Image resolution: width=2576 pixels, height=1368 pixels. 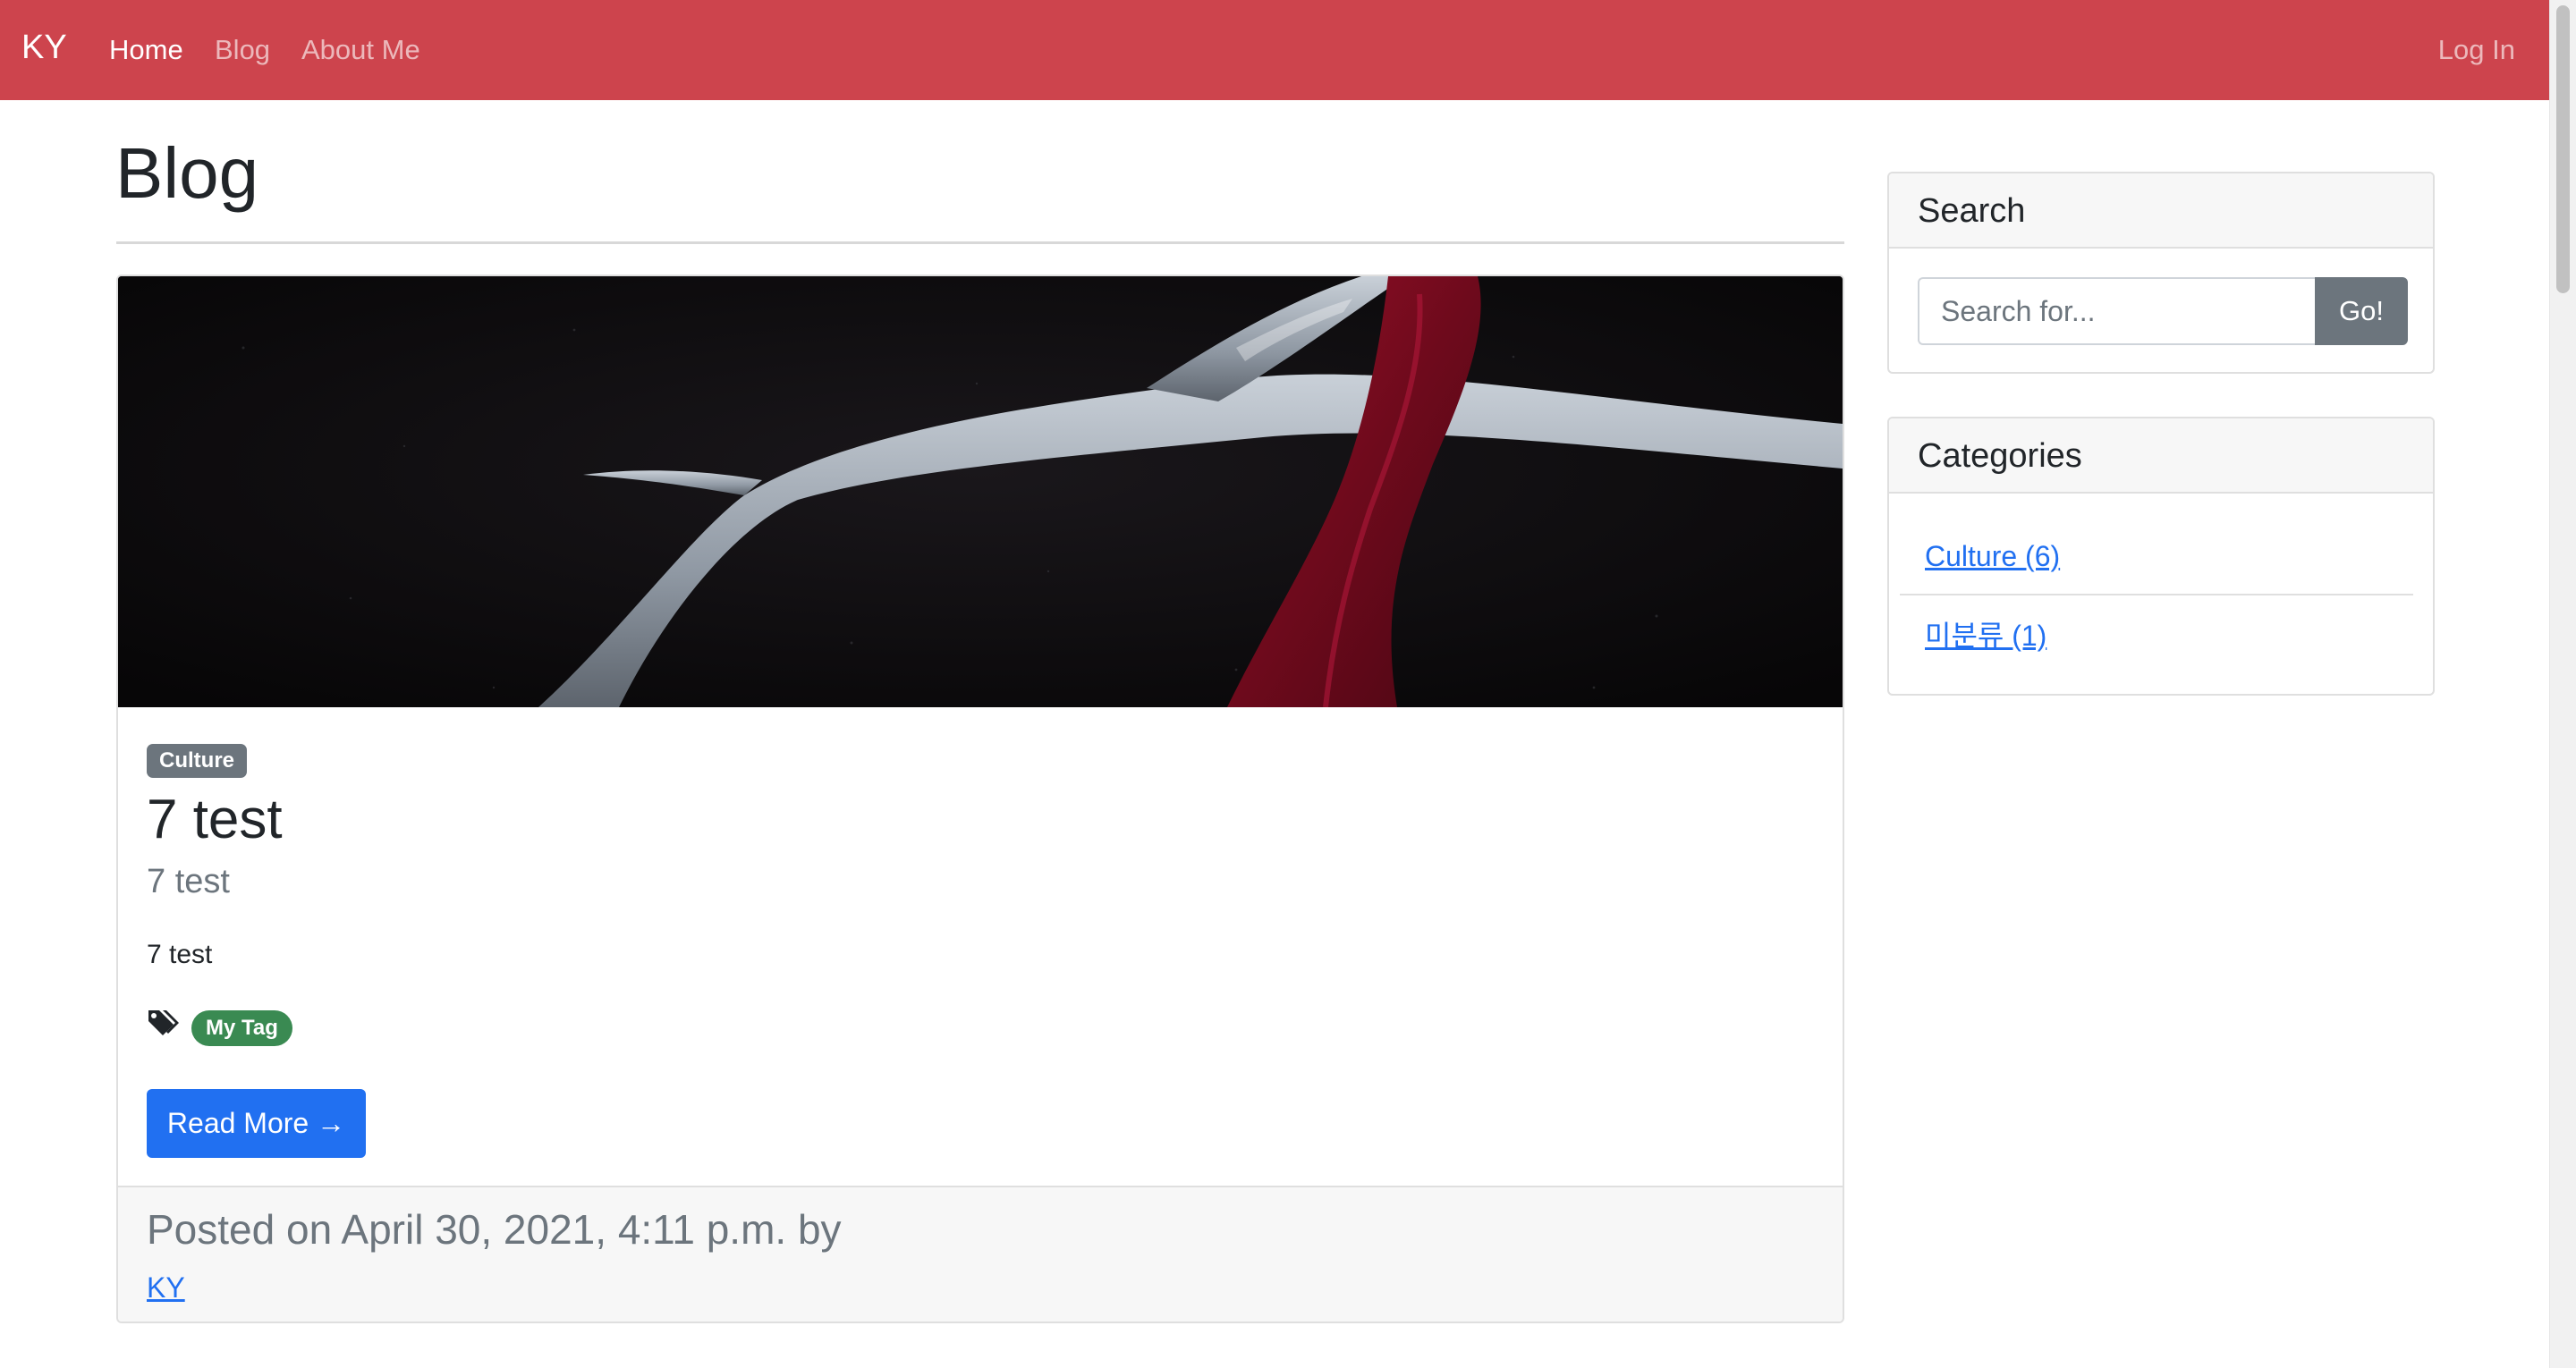 I want to click on nav-about-me: About Me, so click(x=360, y=50).